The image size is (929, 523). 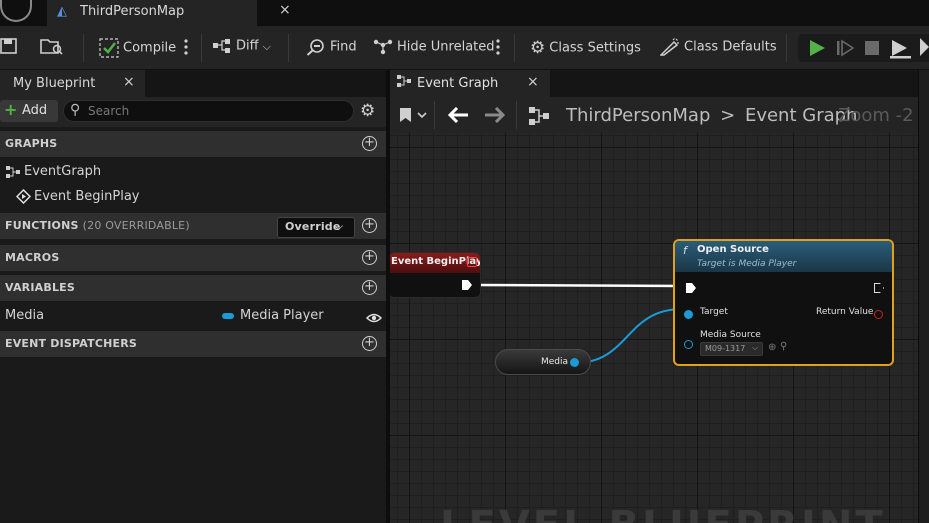 What do you see at coordinates (369, 257) in the screenshot?
I see `add-macro-icon: +` at bounding box center [369, 257].